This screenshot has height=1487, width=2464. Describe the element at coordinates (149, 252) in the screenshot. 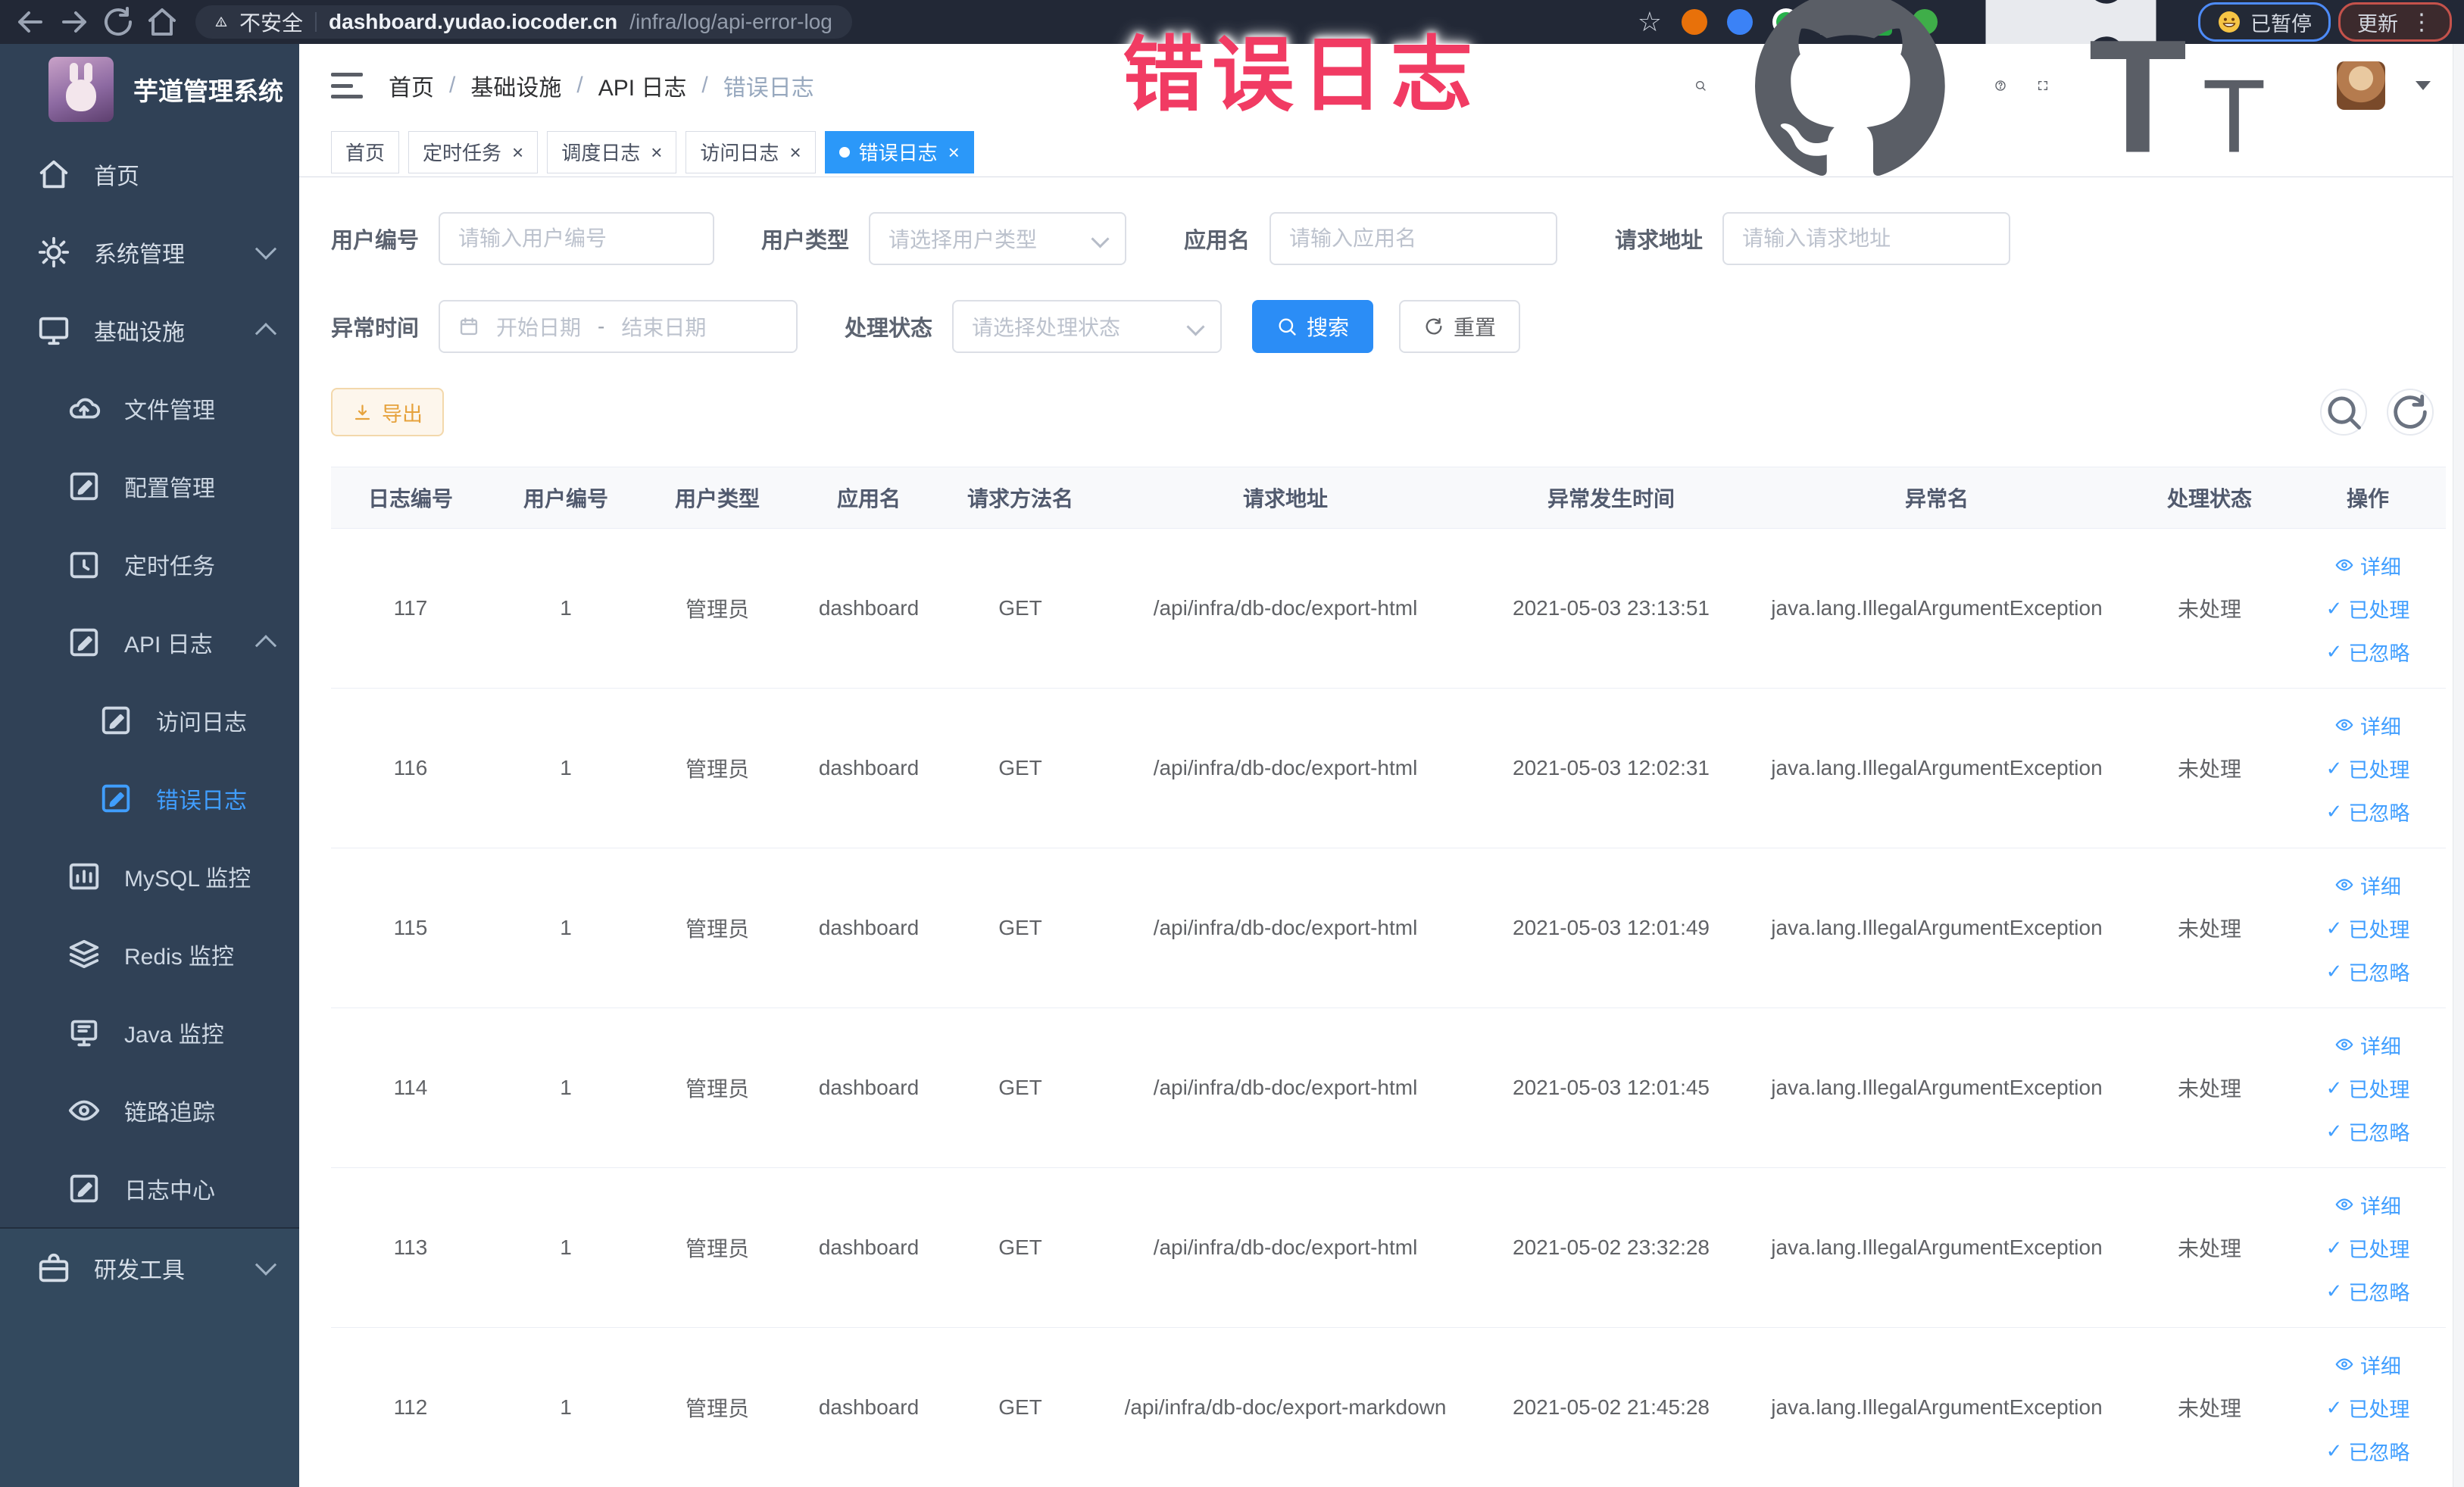

I see `sidebar-item-系统管理: 系统管理` at that location.